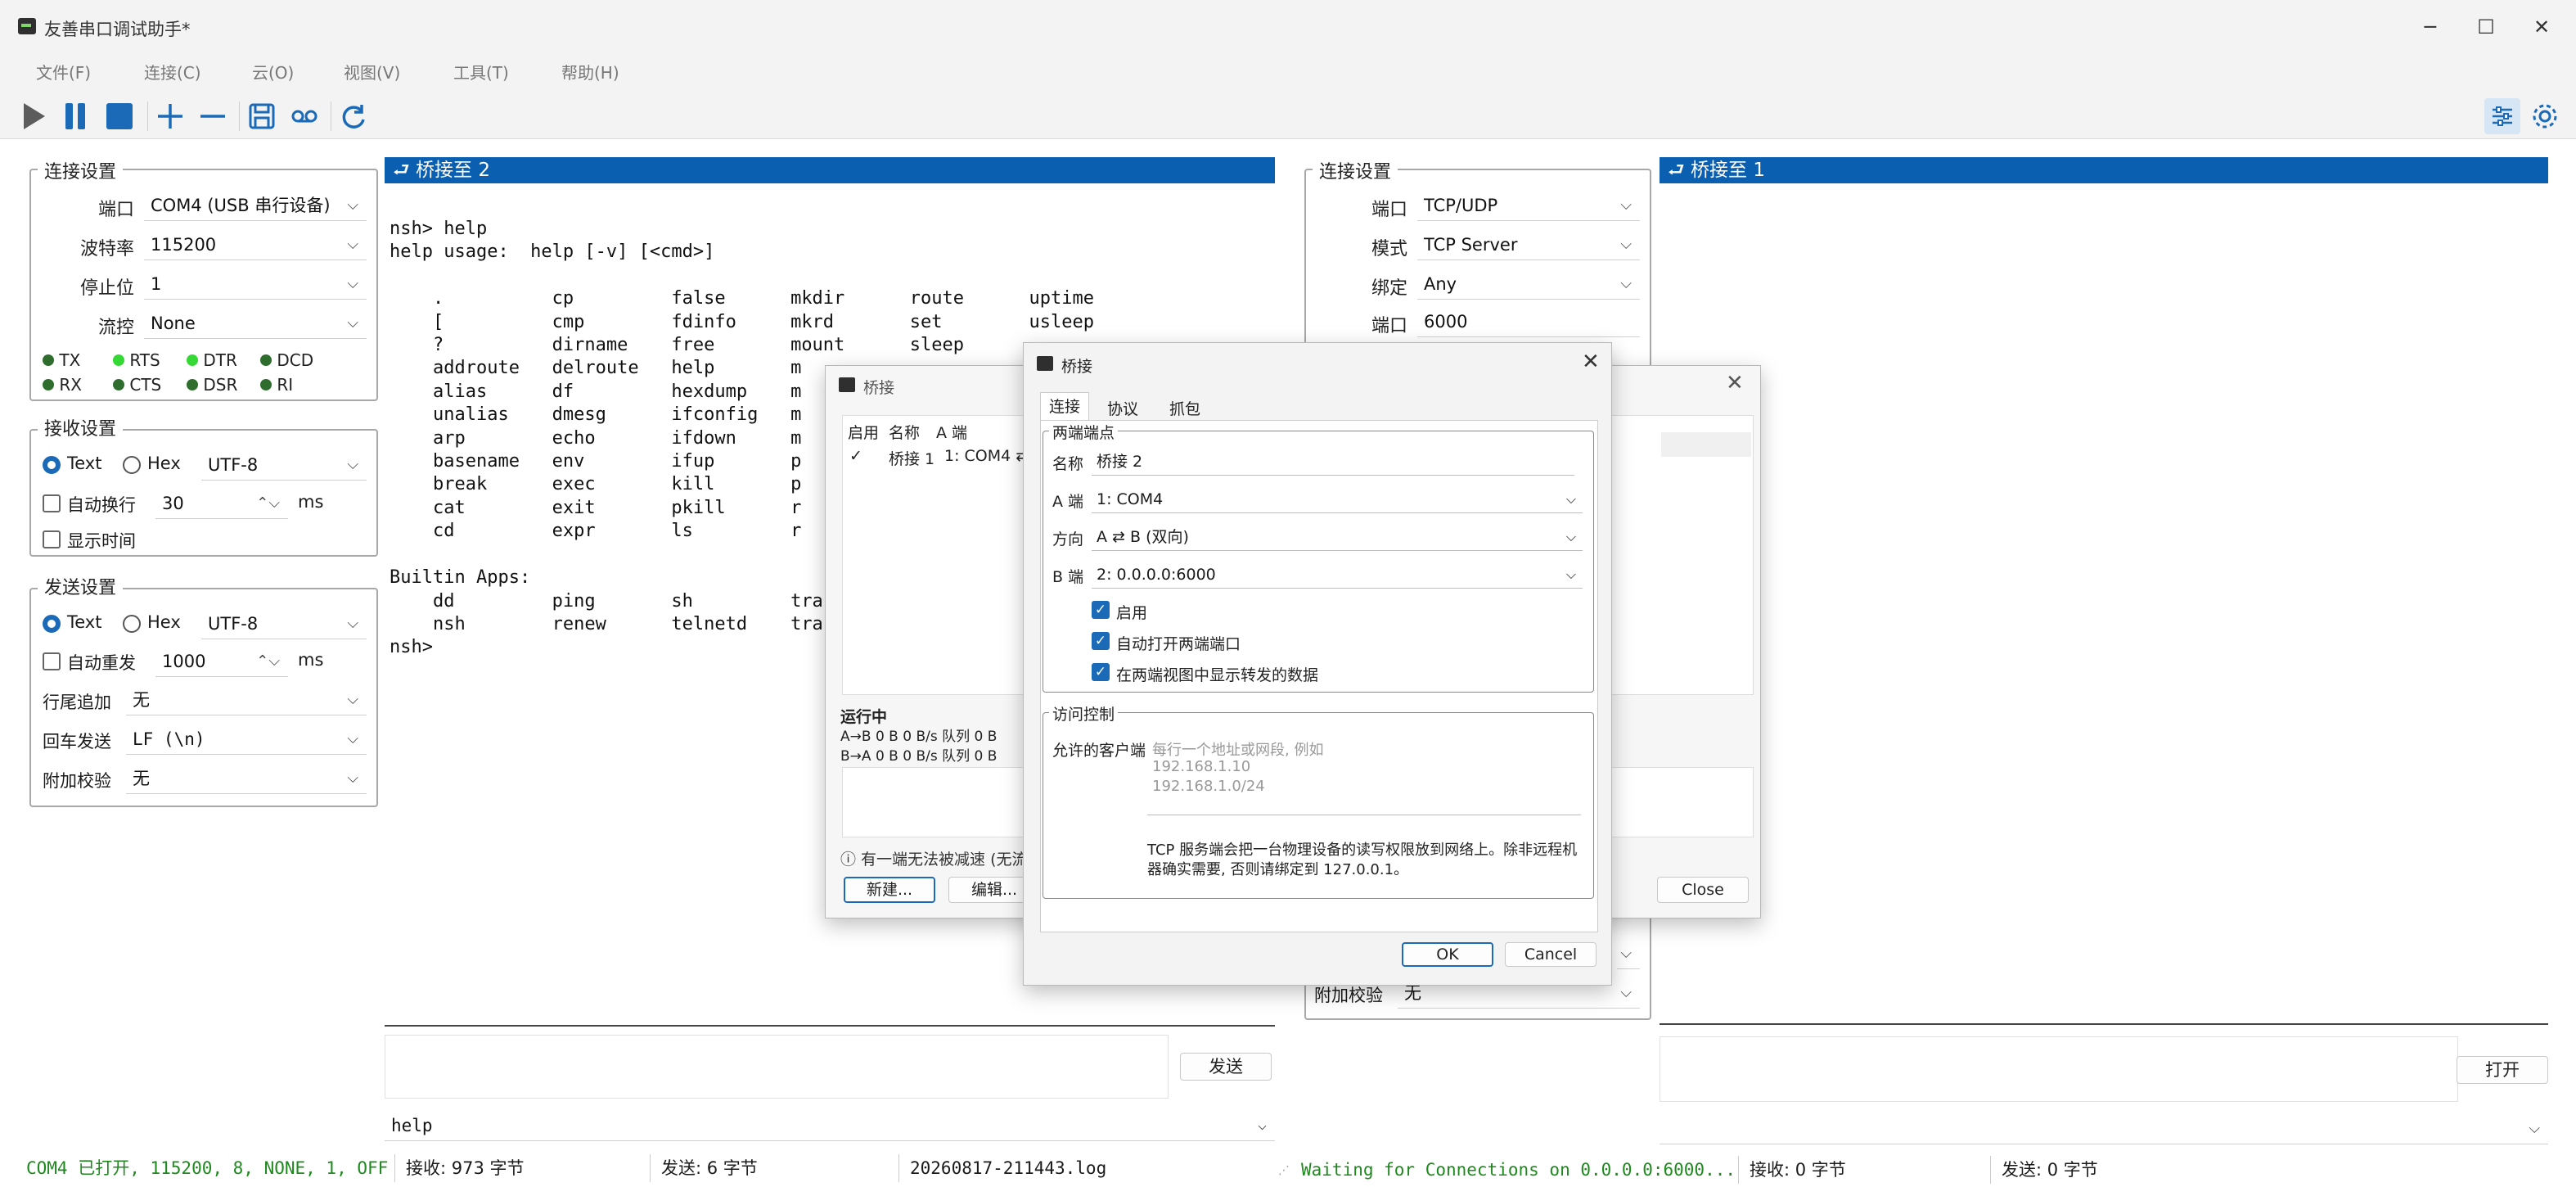 This screenshot has height=1187, width=2576. Describe the element at coordinates (879, 388) in the screenshot. I see `bridge-list-title: 桥接` at that location.